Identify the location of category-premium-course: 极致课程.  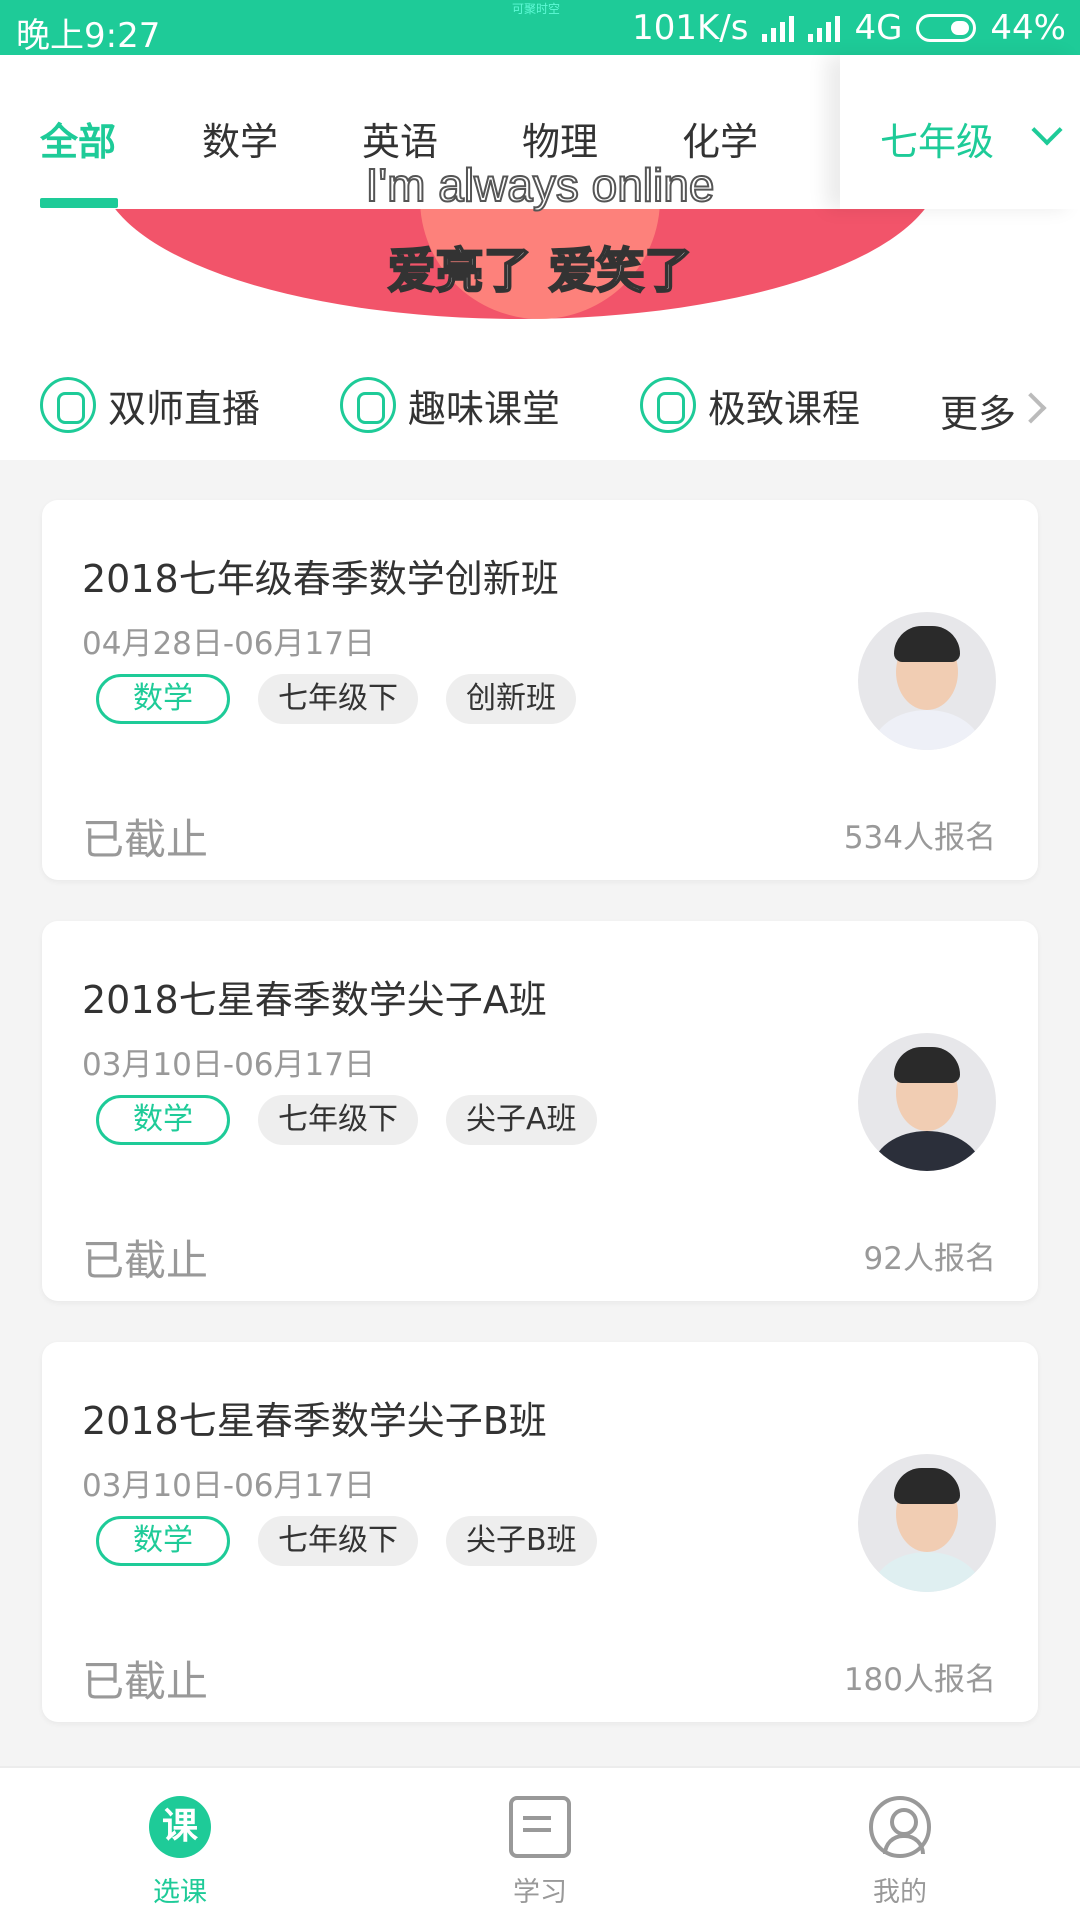
(750, 405).